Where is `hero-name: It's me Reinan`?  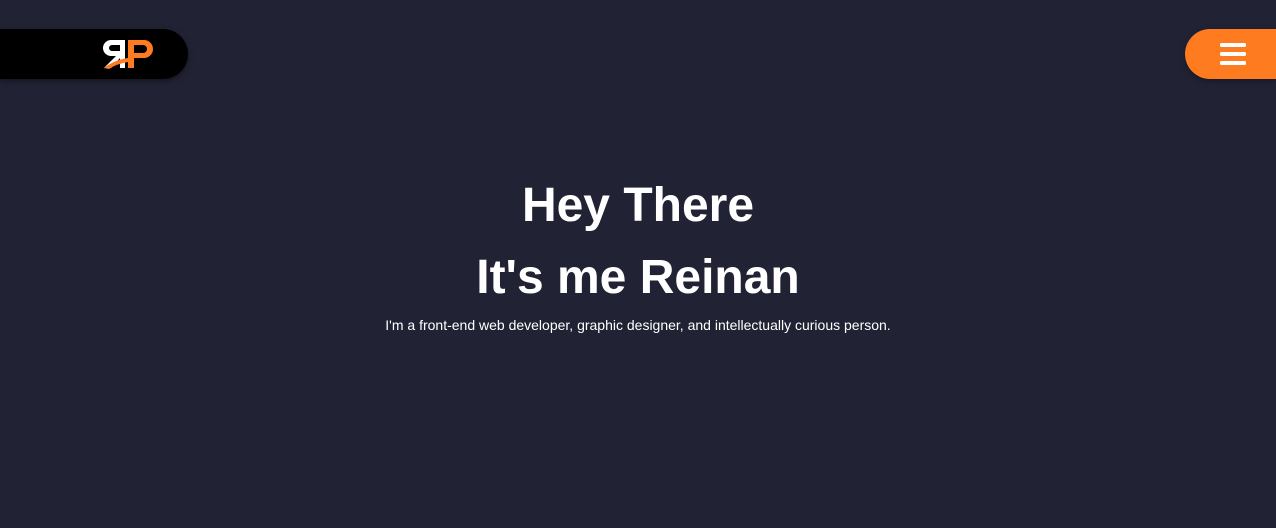 hero-name: It's me Reinan is located at coordinates (638, 277).